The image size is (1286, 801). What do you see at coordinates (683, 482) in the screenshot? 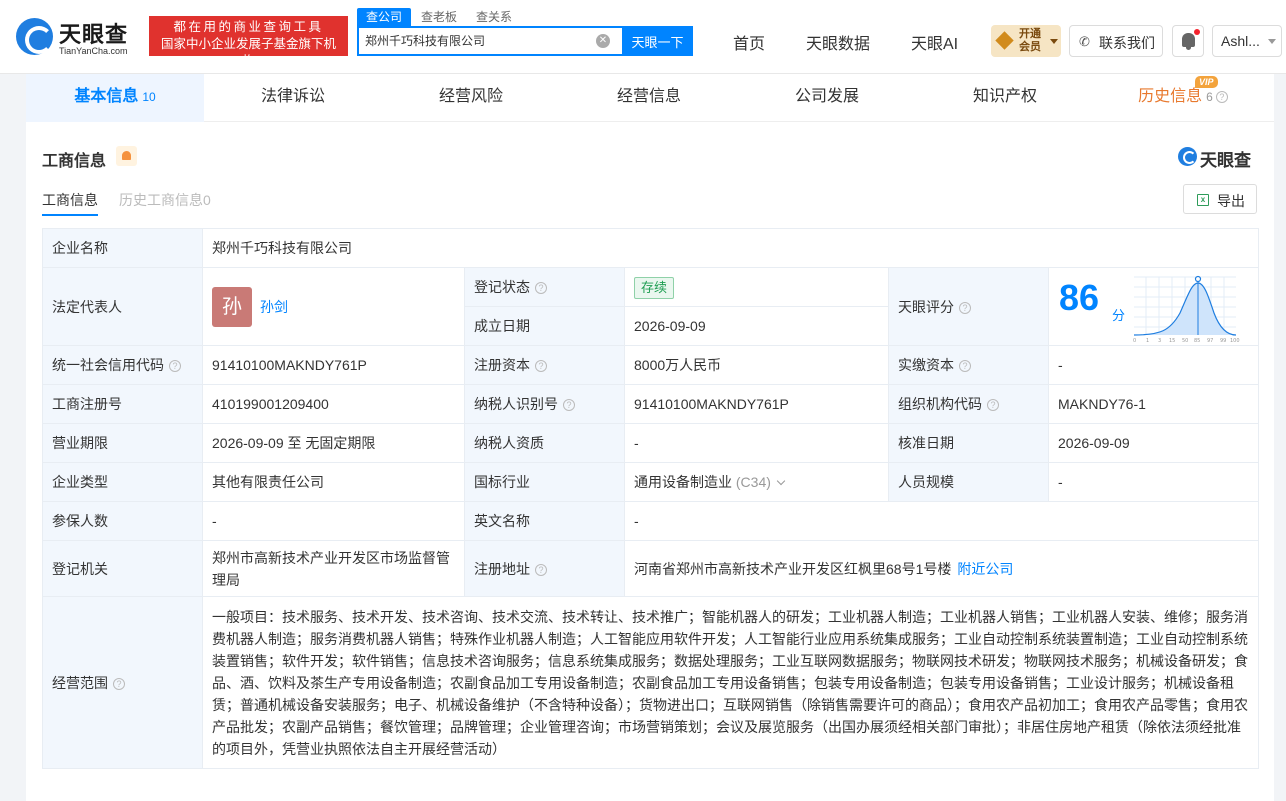
I see `industry: 通用设备制造业` at bounding box center [683, 482].